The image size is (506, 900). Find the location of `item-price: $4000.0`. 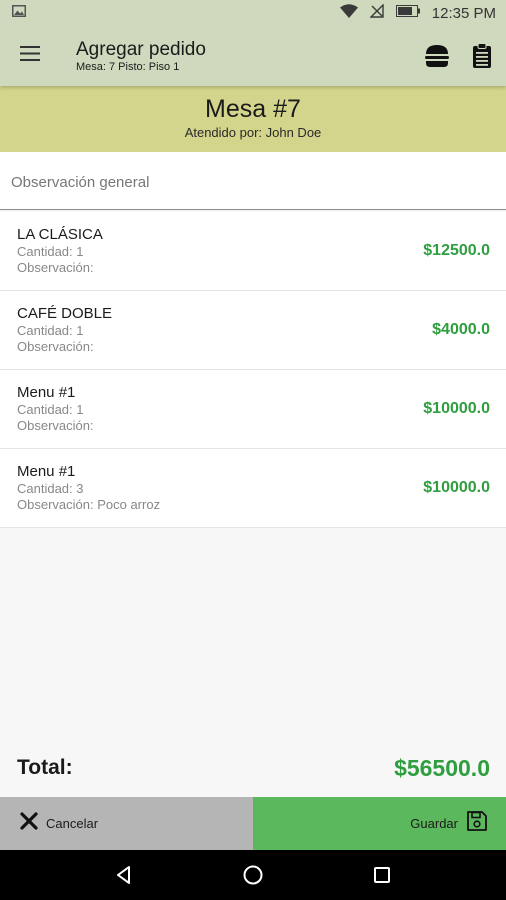

item-price: $4000.0 is located at coordinates (461, 329).